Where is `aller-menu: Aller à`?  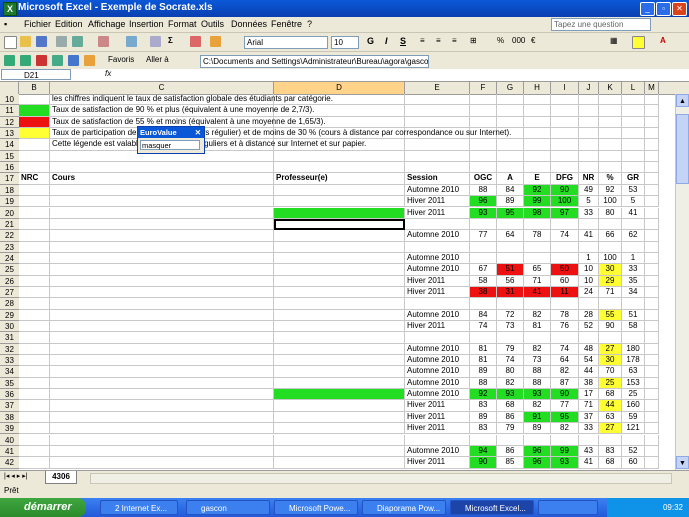 aller-menu: Aller à is located at coordinates (157, 59).